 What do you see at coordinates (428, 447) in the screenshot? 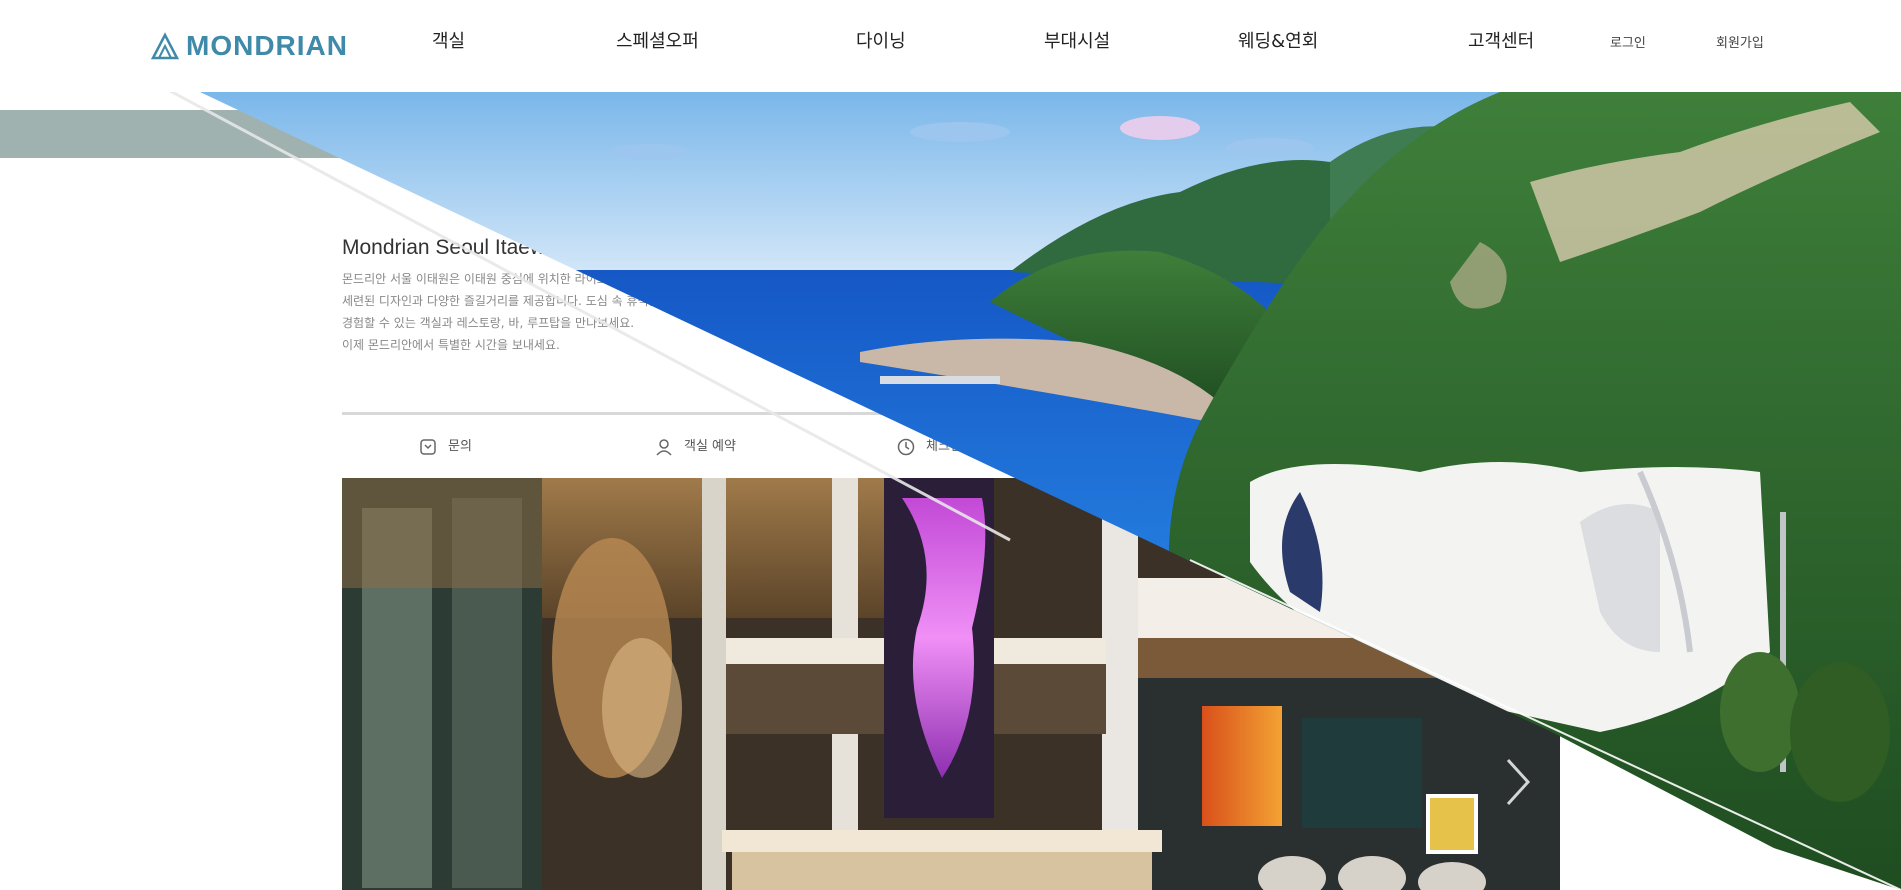
I see `phone-icon` at bounding box center [428, 447].